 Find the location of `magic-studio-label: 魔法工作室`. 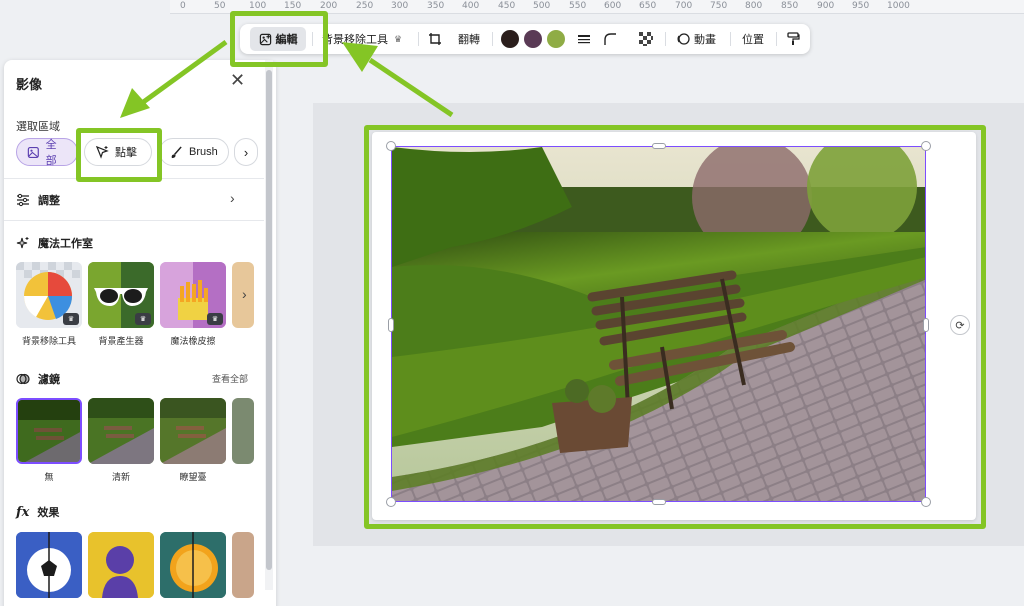

magic-studio-label: 魔法工作室 is located at coordinates (65, 244).